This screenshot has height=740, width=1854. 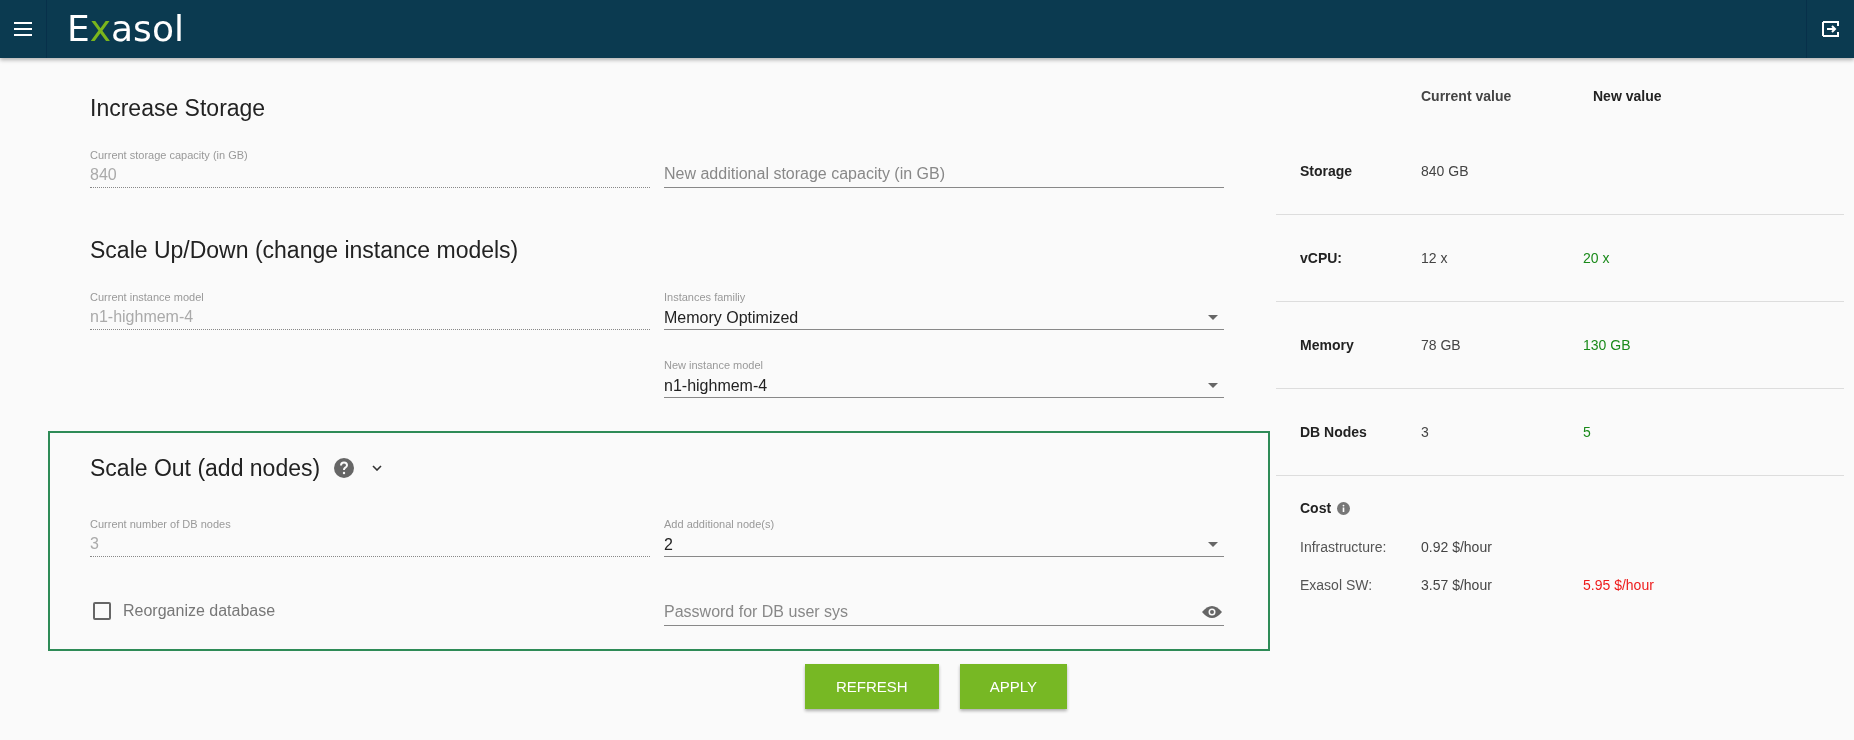 I want to click on chevron-down-icon, so click(x=377, y=468).